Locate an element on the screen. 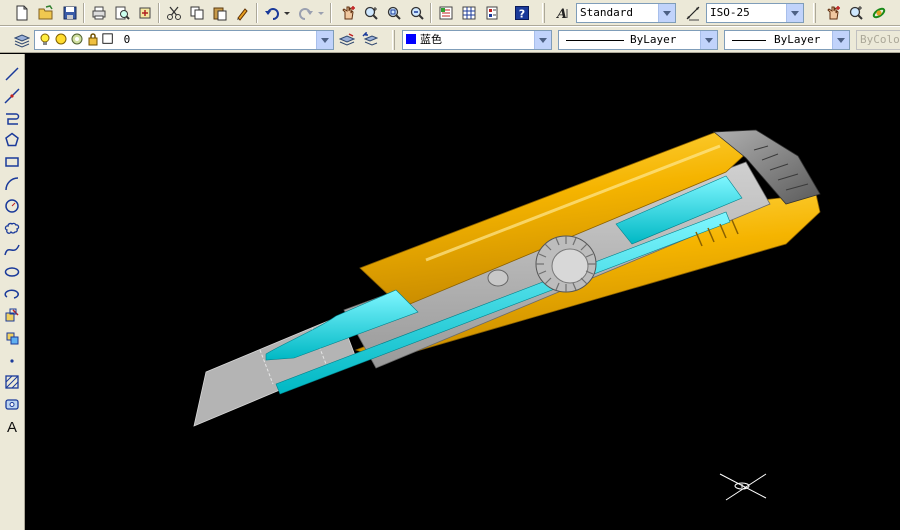 This screenshot has width=900, height=530. text-style-select: Standard is located at coordinates (626, 13).